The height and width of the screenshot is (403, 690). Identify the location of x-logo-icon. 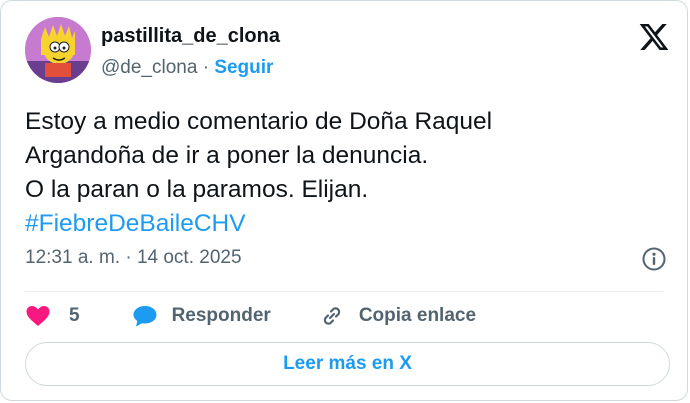
(654, 37).